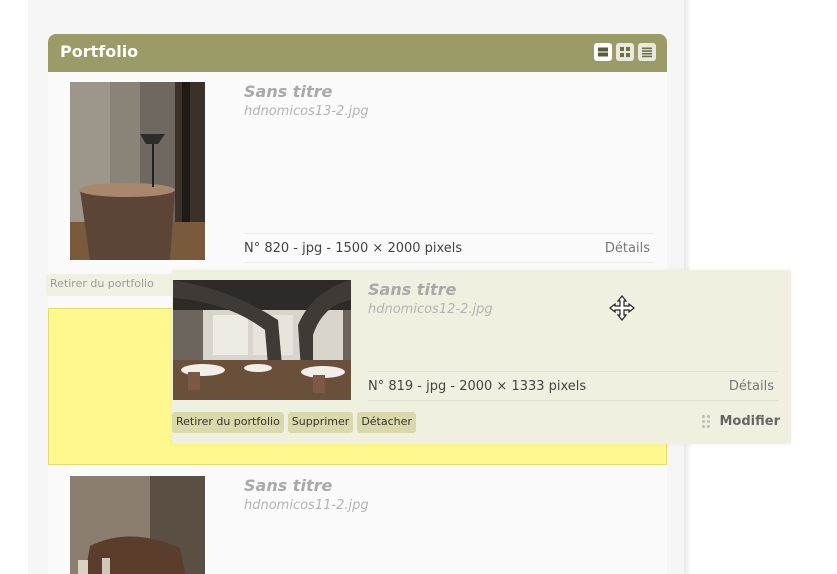  Describe the element at coordinates (603, 52) in the screenshot. I see `list-view-icon` at that location.